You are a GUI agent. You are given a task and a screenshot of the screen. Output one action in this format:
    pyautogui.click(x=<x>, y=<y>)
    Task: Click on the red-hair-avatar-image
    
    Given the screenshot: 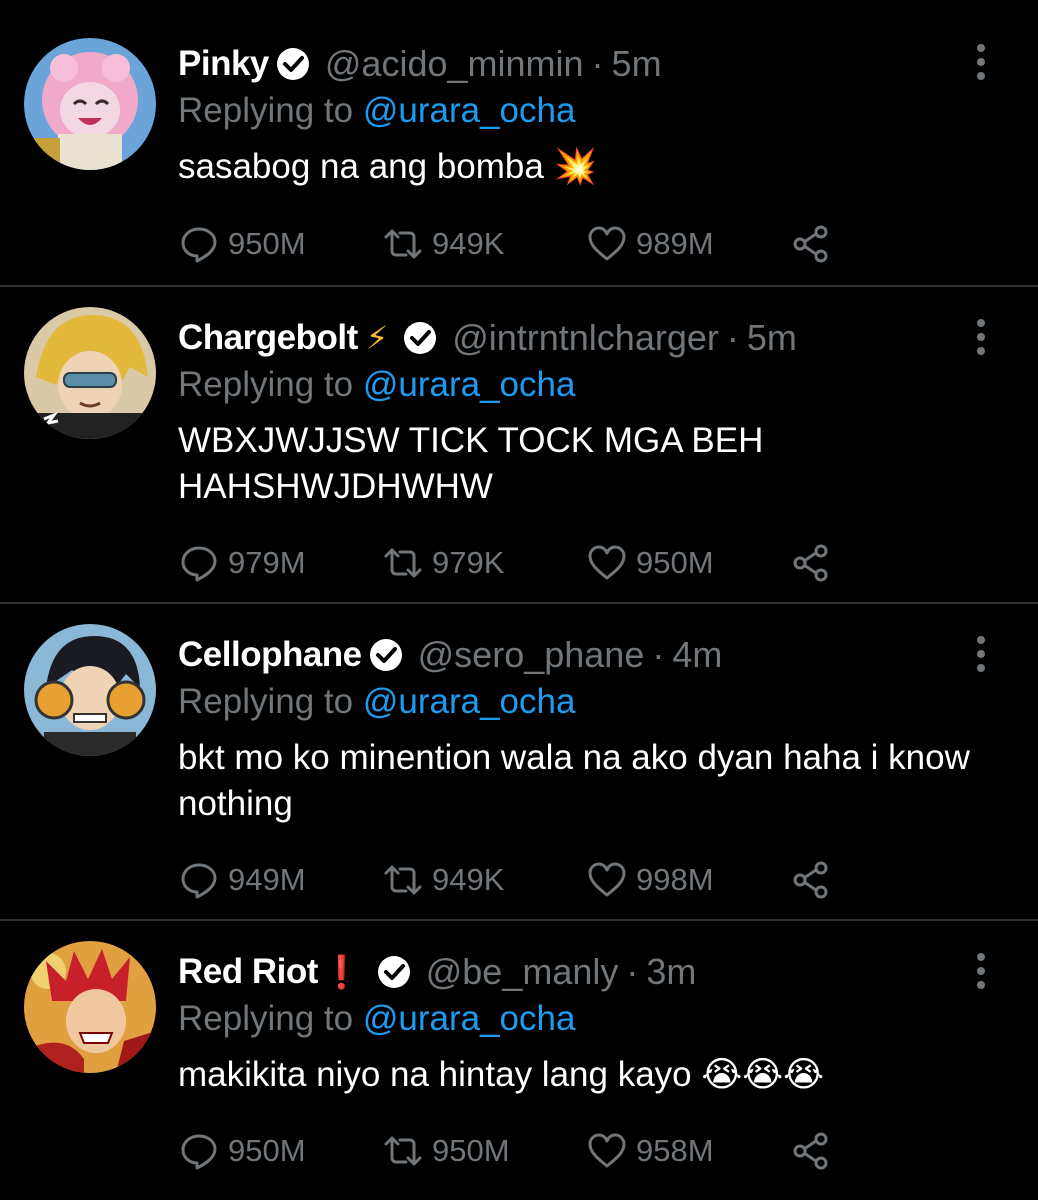 What is the action you would take?
    pyautogui.click(x=90, y=1007)
    